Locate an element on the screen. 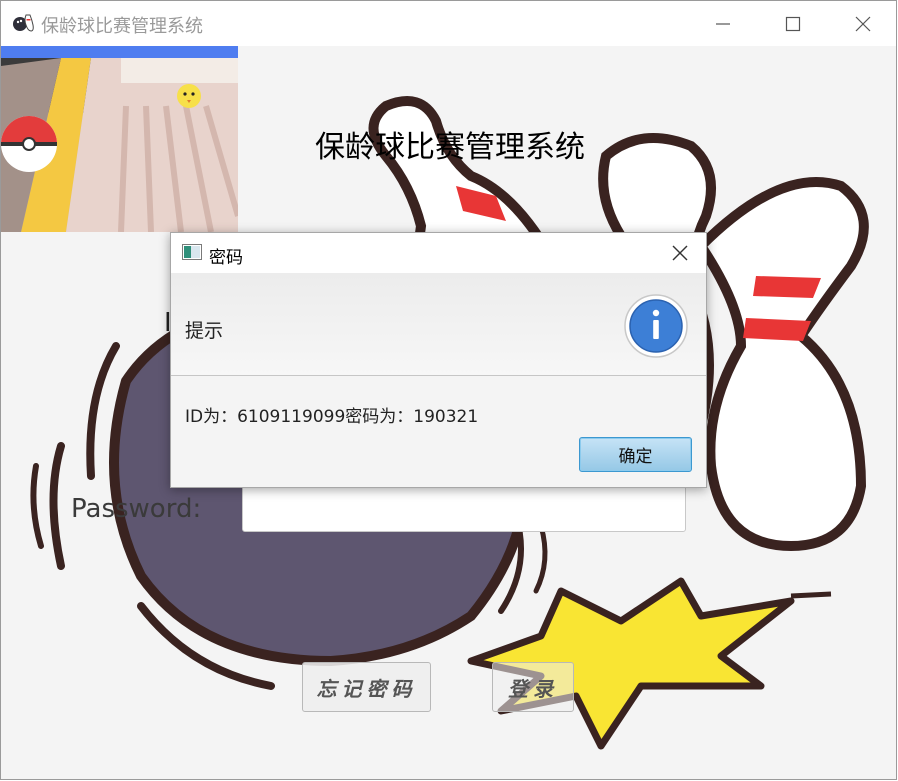  app-icon is located at coordinates (23, 23).